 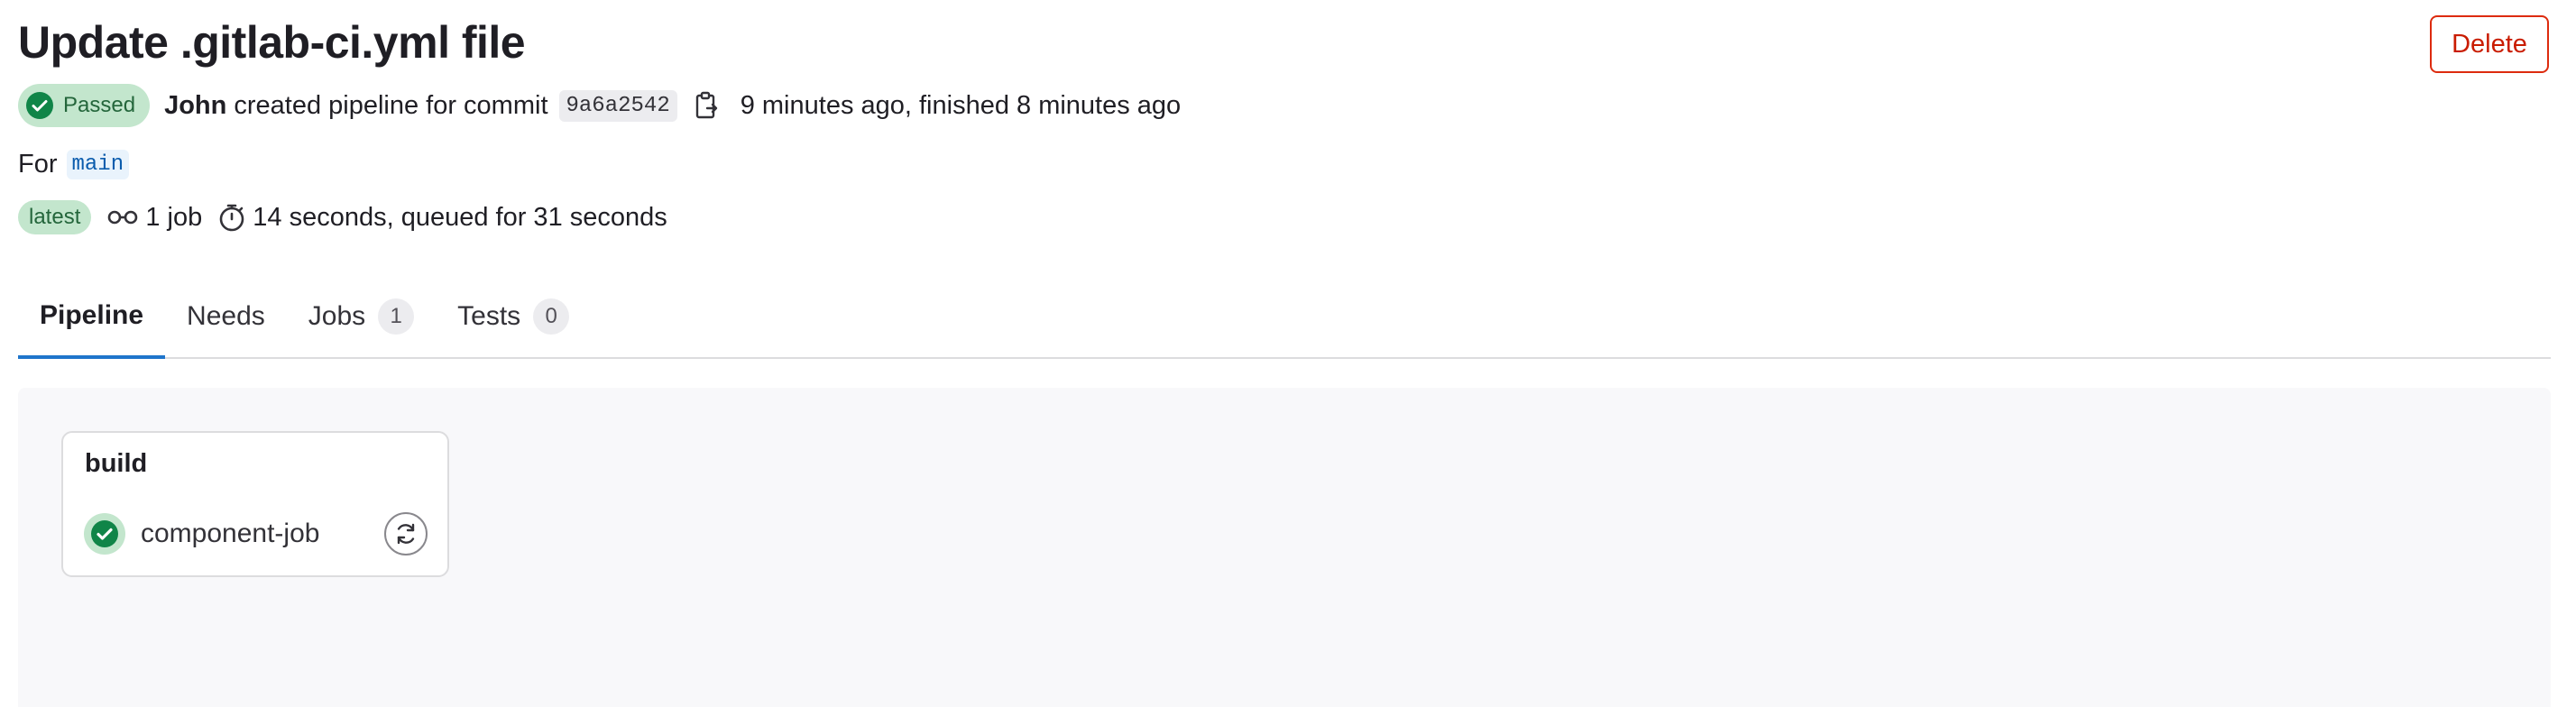 I want to click on tab-label: Needs, so click(x=226, y=316).